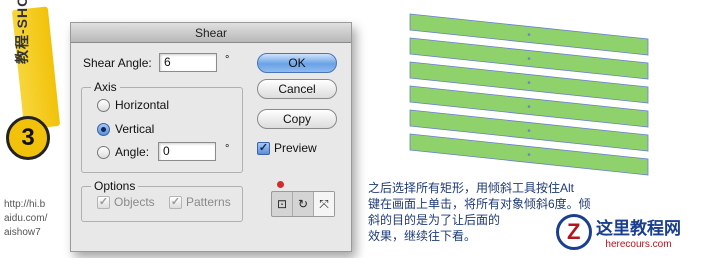 This screenshot has width=701, height=258. I want to click on credit-line: aishow7, so click(22, 232).